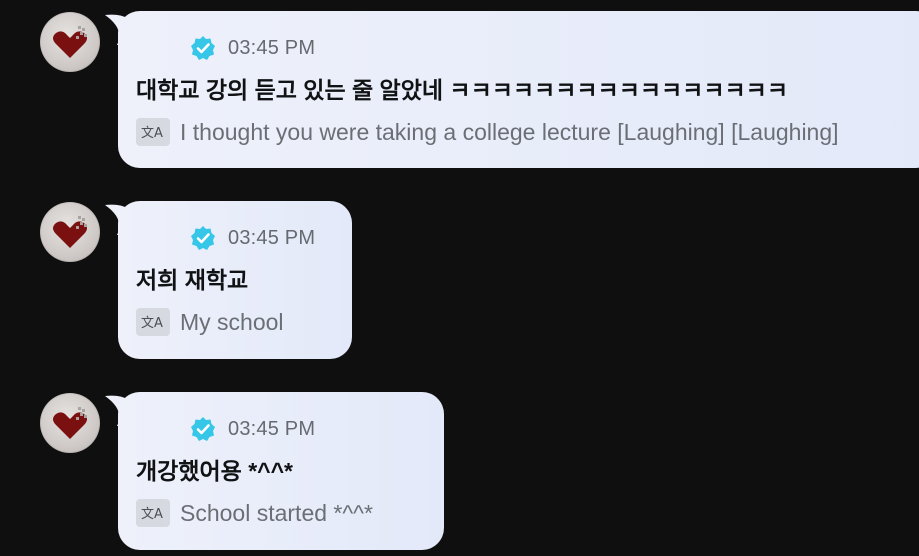 The width and height of the screenshot is (919, 556). Describe the element at coordinates (232, 321) in the screenshot. I see `translated-message-text: My school` at that location.